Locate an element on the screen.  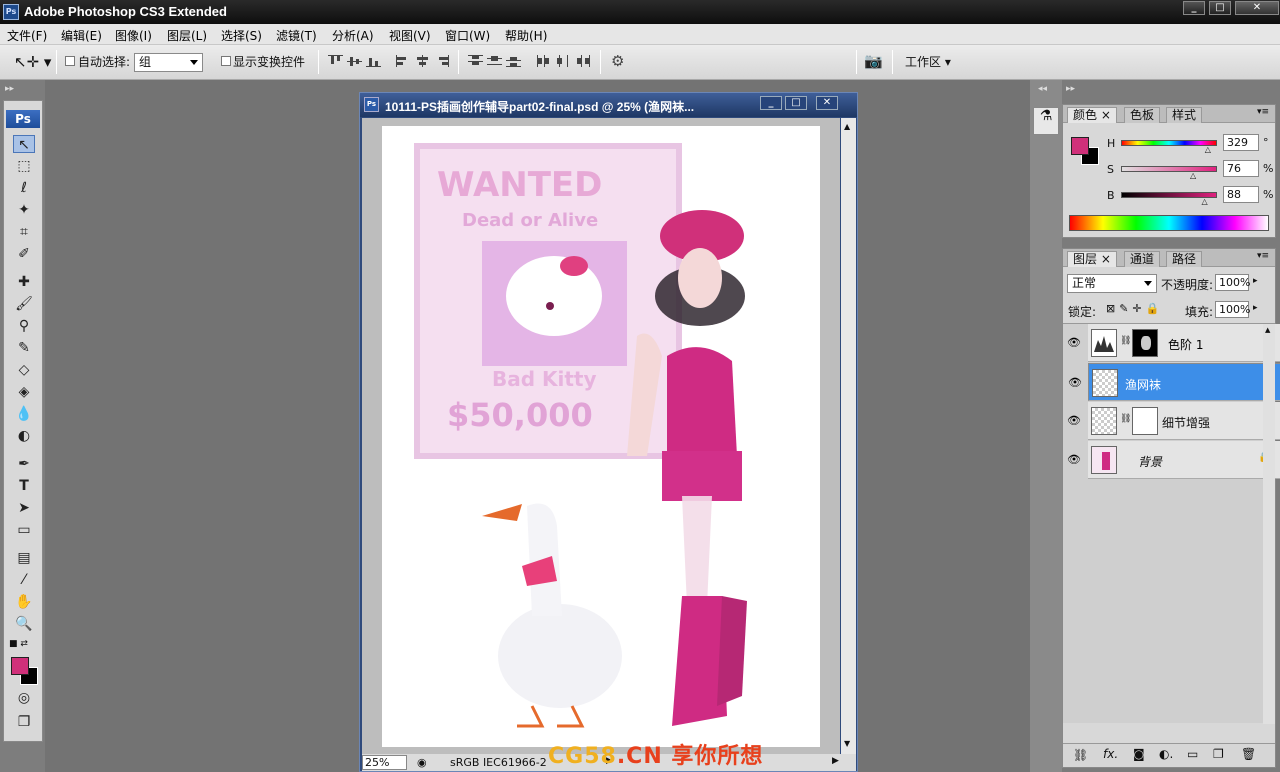
hue-slider is located at coordinates (1169, 143).